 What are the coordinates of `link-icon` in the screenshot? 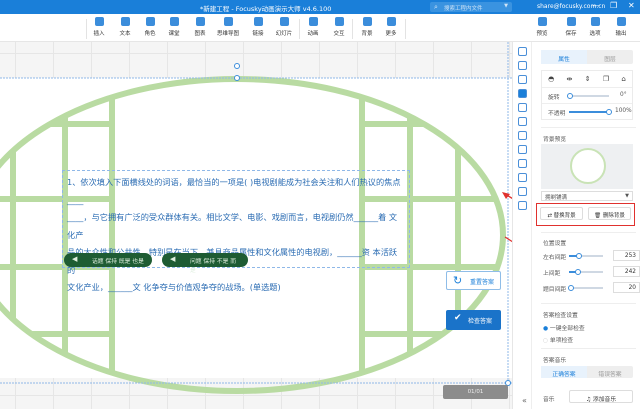 It's located at (258, 21).